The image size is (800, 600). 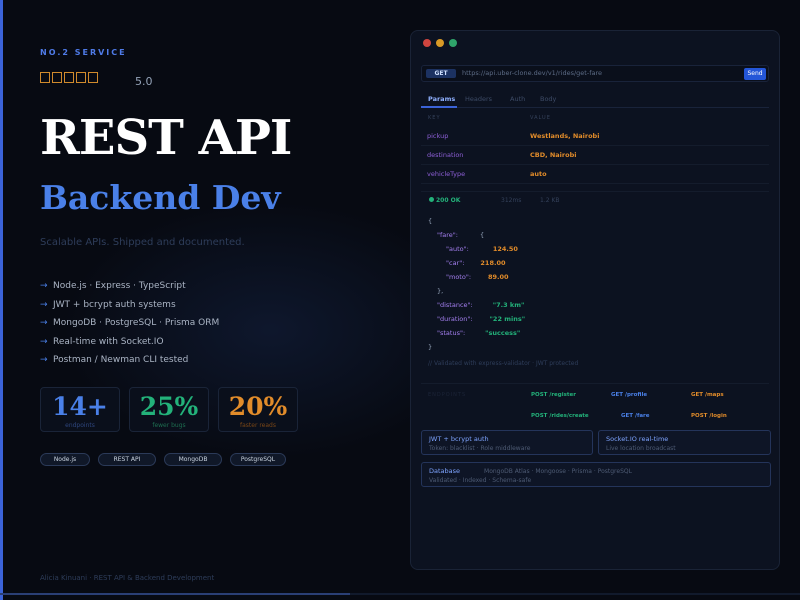 I want to click on stat-value: 14+, so click(x=80, y=406).